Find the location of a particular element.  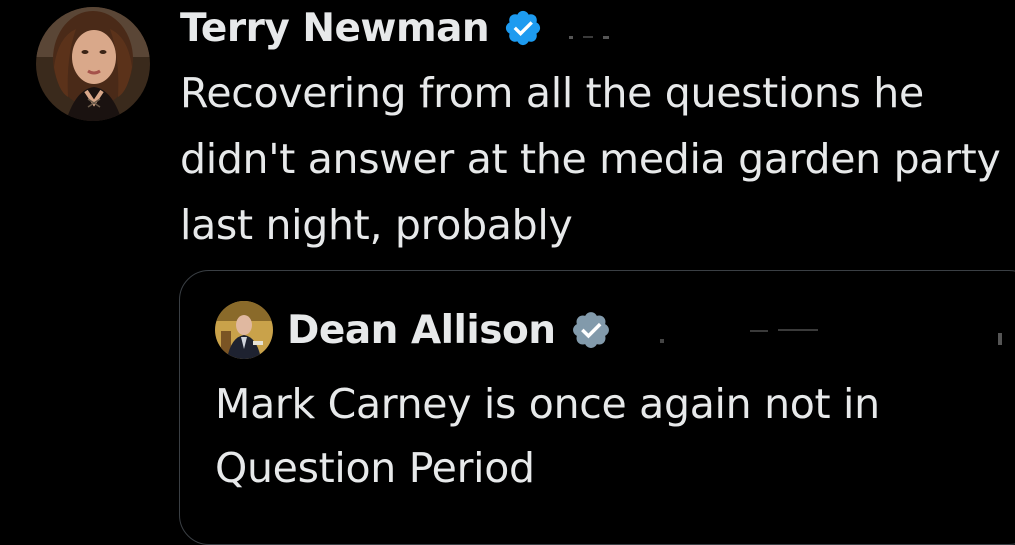

quoted-redacted-handle is located at coordinates (831, 337).